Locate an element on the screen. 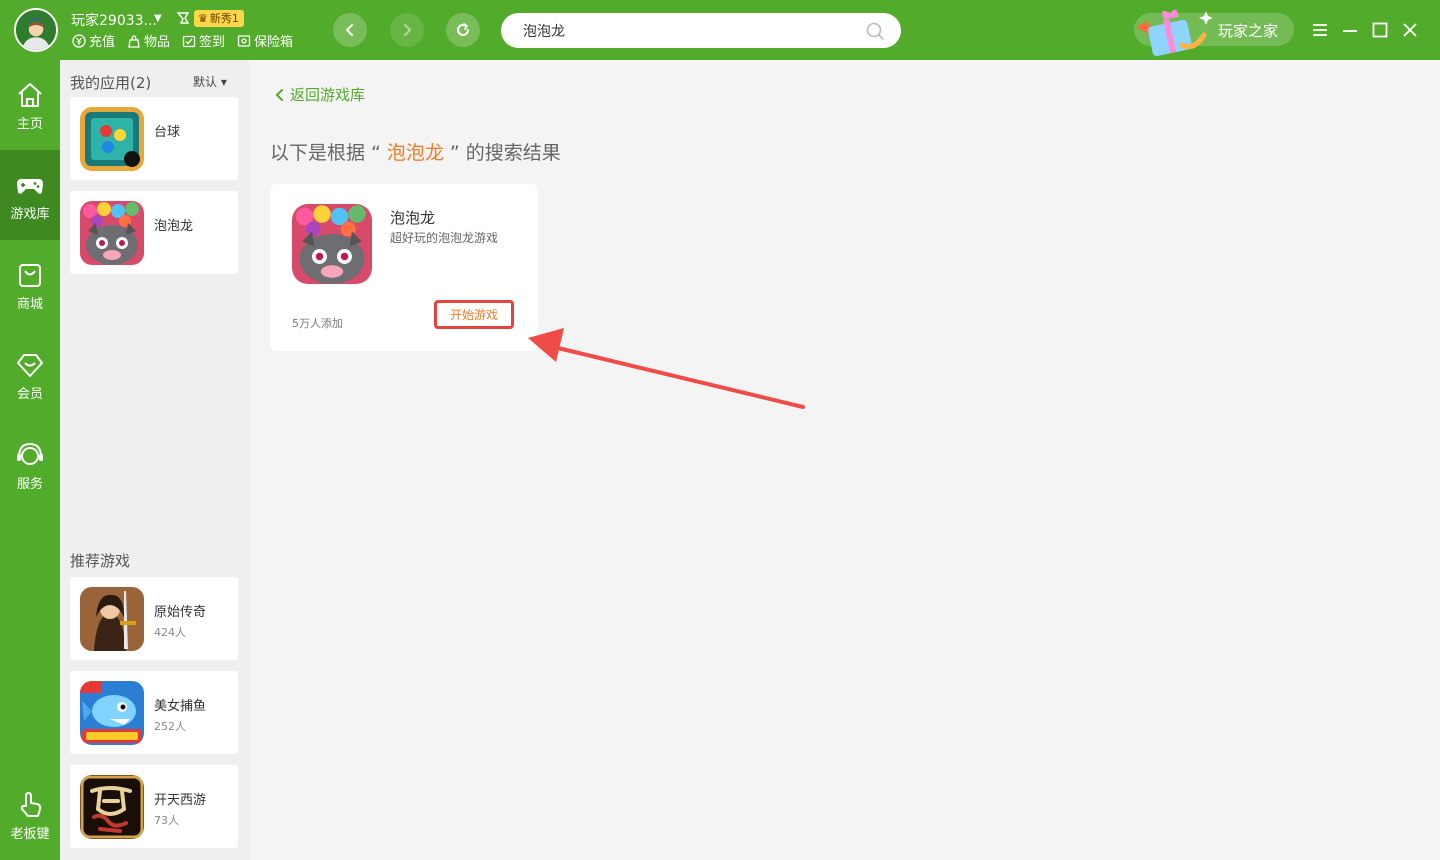  checkin-icon is located at coordinates (189, 41).